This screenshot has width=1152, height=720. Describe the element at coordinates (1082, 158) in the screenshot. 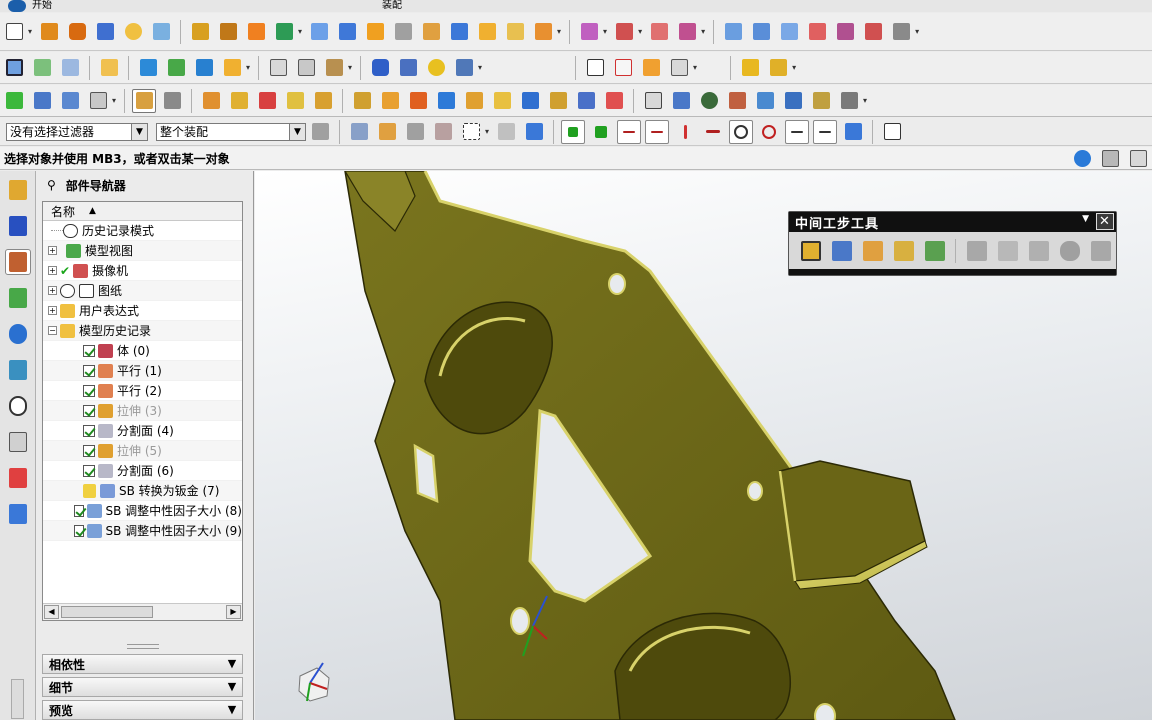

I see `render-icon` at that location.